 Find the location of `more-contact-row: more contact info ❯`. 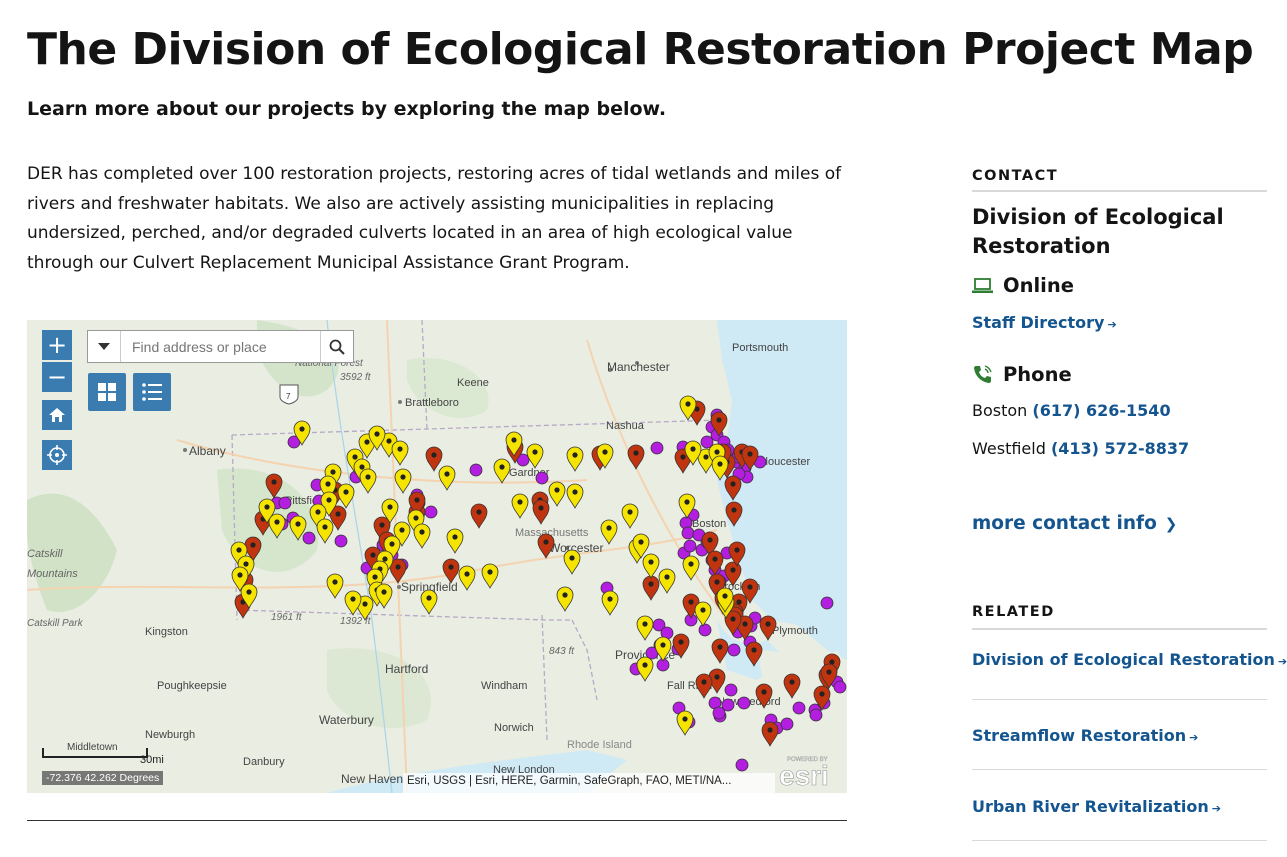

more-contact-row: more contact info ❯ is located at coordinates (1074, 523).